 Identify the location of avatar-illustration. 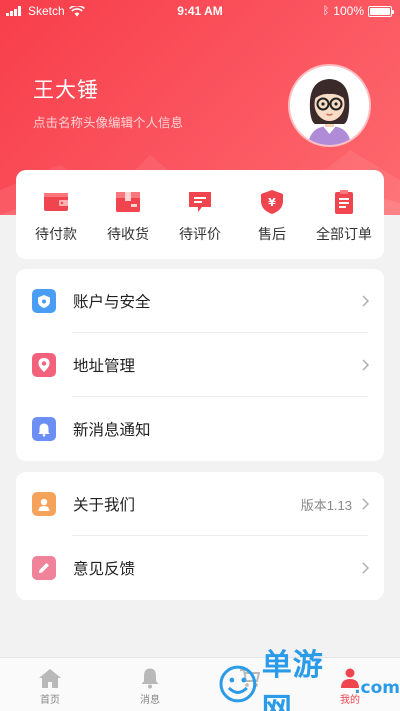
(329, 105).